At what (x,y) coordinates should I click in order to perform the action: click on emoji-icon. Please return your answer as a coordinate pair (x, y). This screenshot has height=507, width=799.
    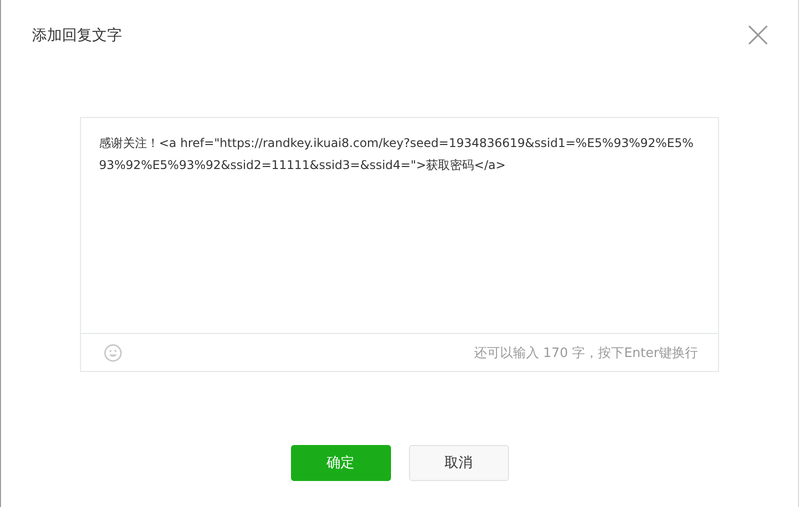
    Looking at the image, I should click on (113, 353).